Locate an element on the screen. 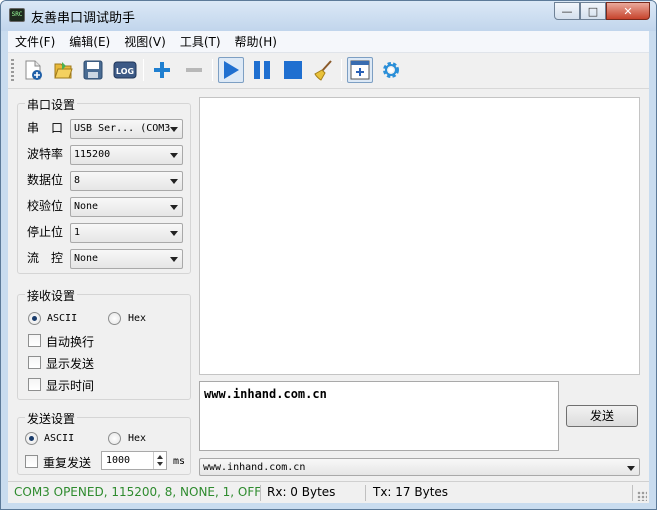 The width and height of the screenshot is (657, 510). receive-settings-group: 接收设置 ASCII Hex 自动换行 显示发送 显示时间 is located at coordinates (104, 343).